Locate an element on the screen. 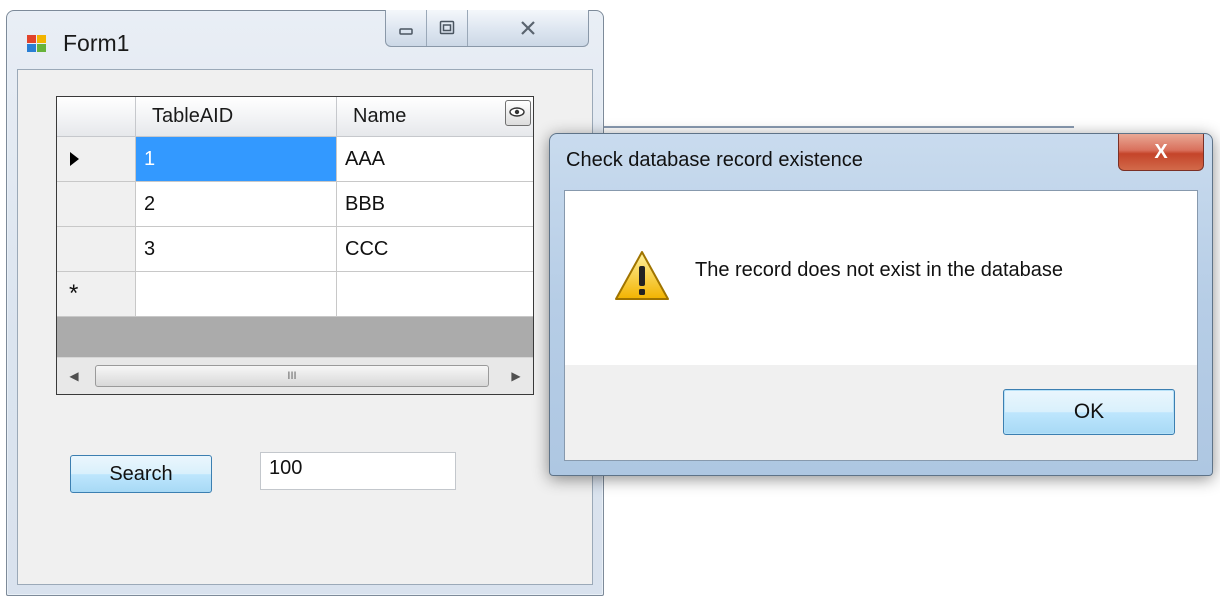  minimize-button is located at coordinates (406, 28).